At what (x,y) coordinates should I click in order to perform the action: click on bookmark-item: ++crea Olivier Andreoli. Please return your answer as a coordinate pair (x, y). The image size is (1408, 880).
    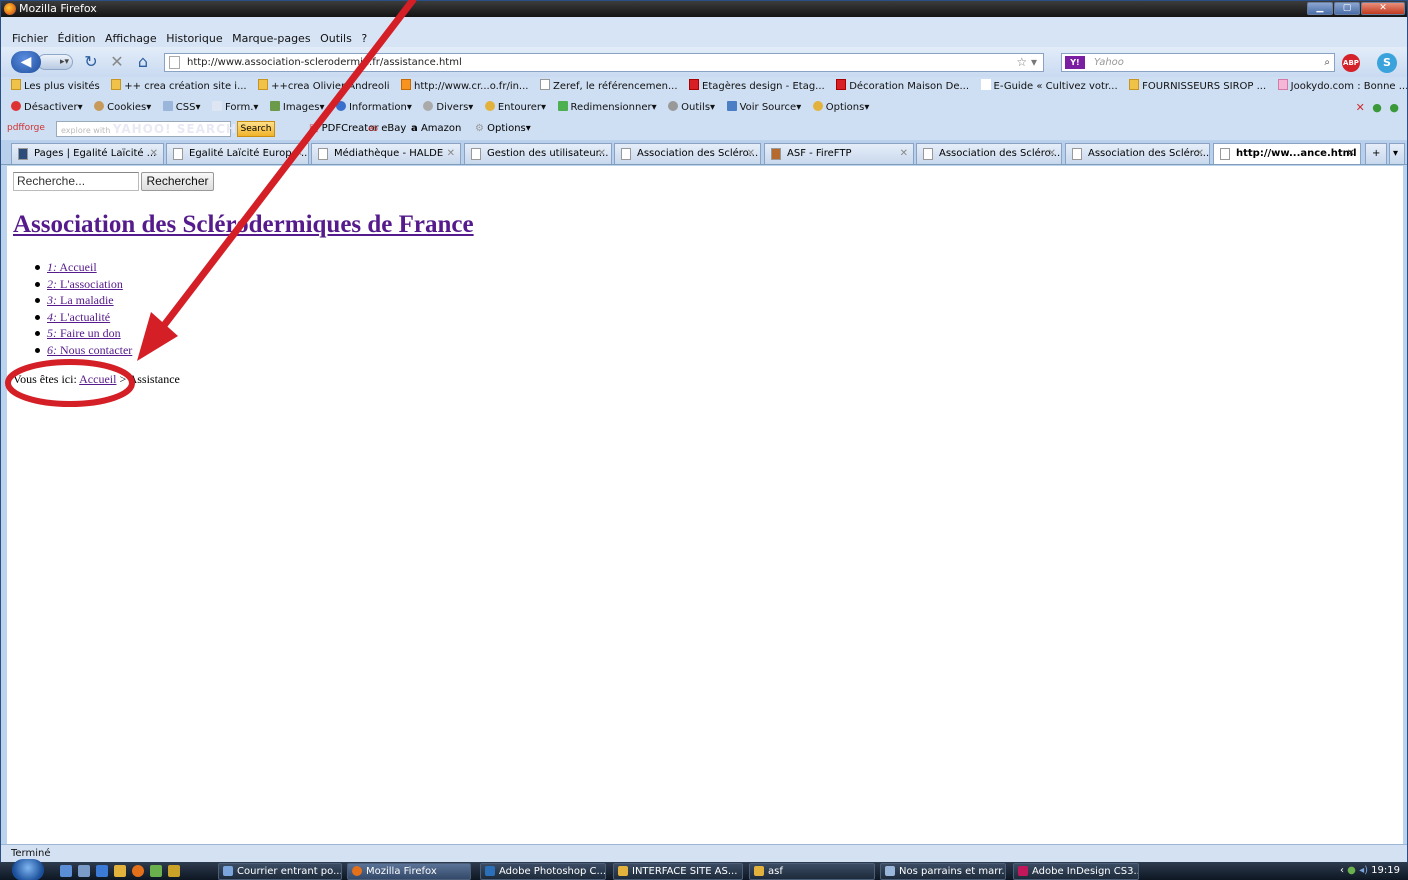
    Looking at the image, I should click on (324, 87).